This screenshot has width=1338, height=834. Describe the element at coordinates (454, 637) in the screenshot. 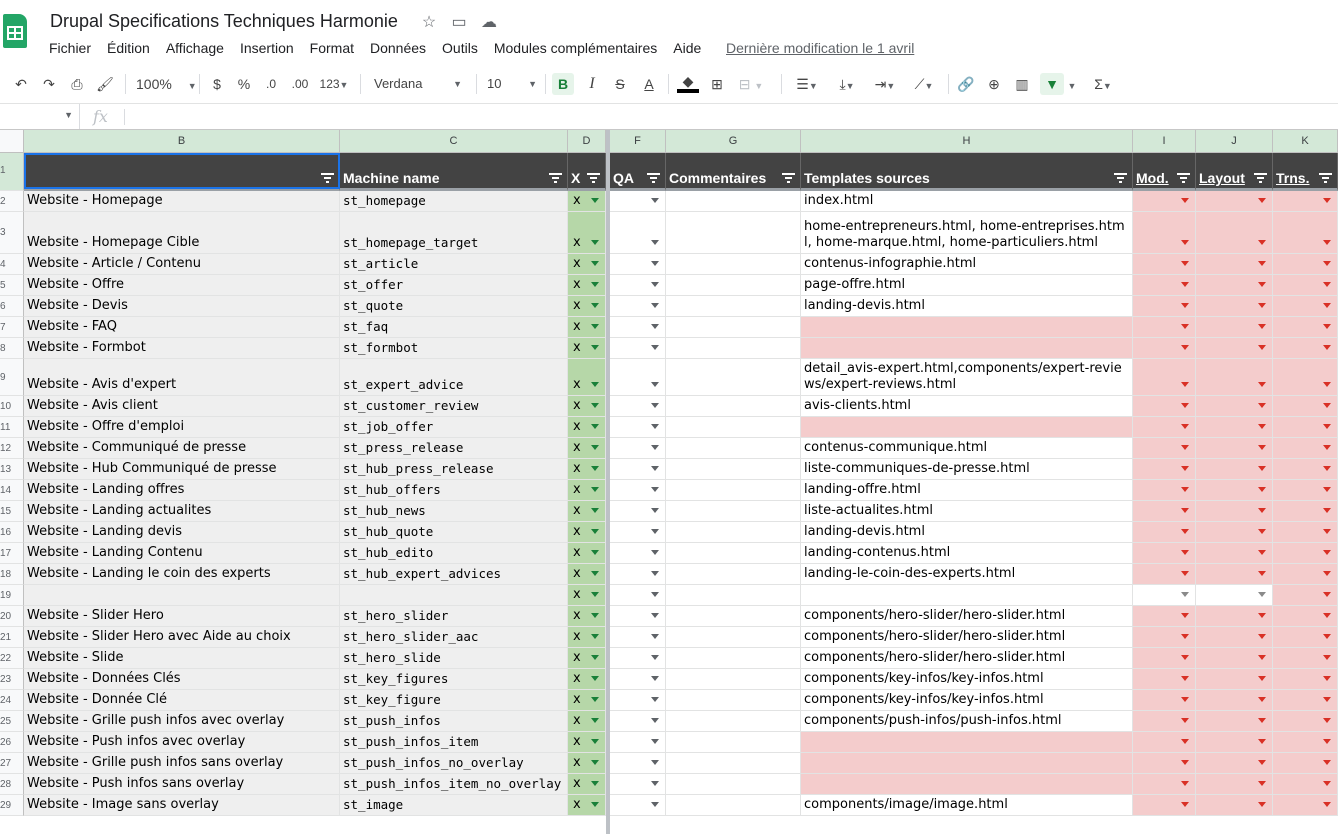

I see `cell-c: st_hero_slider_aac` at that location.